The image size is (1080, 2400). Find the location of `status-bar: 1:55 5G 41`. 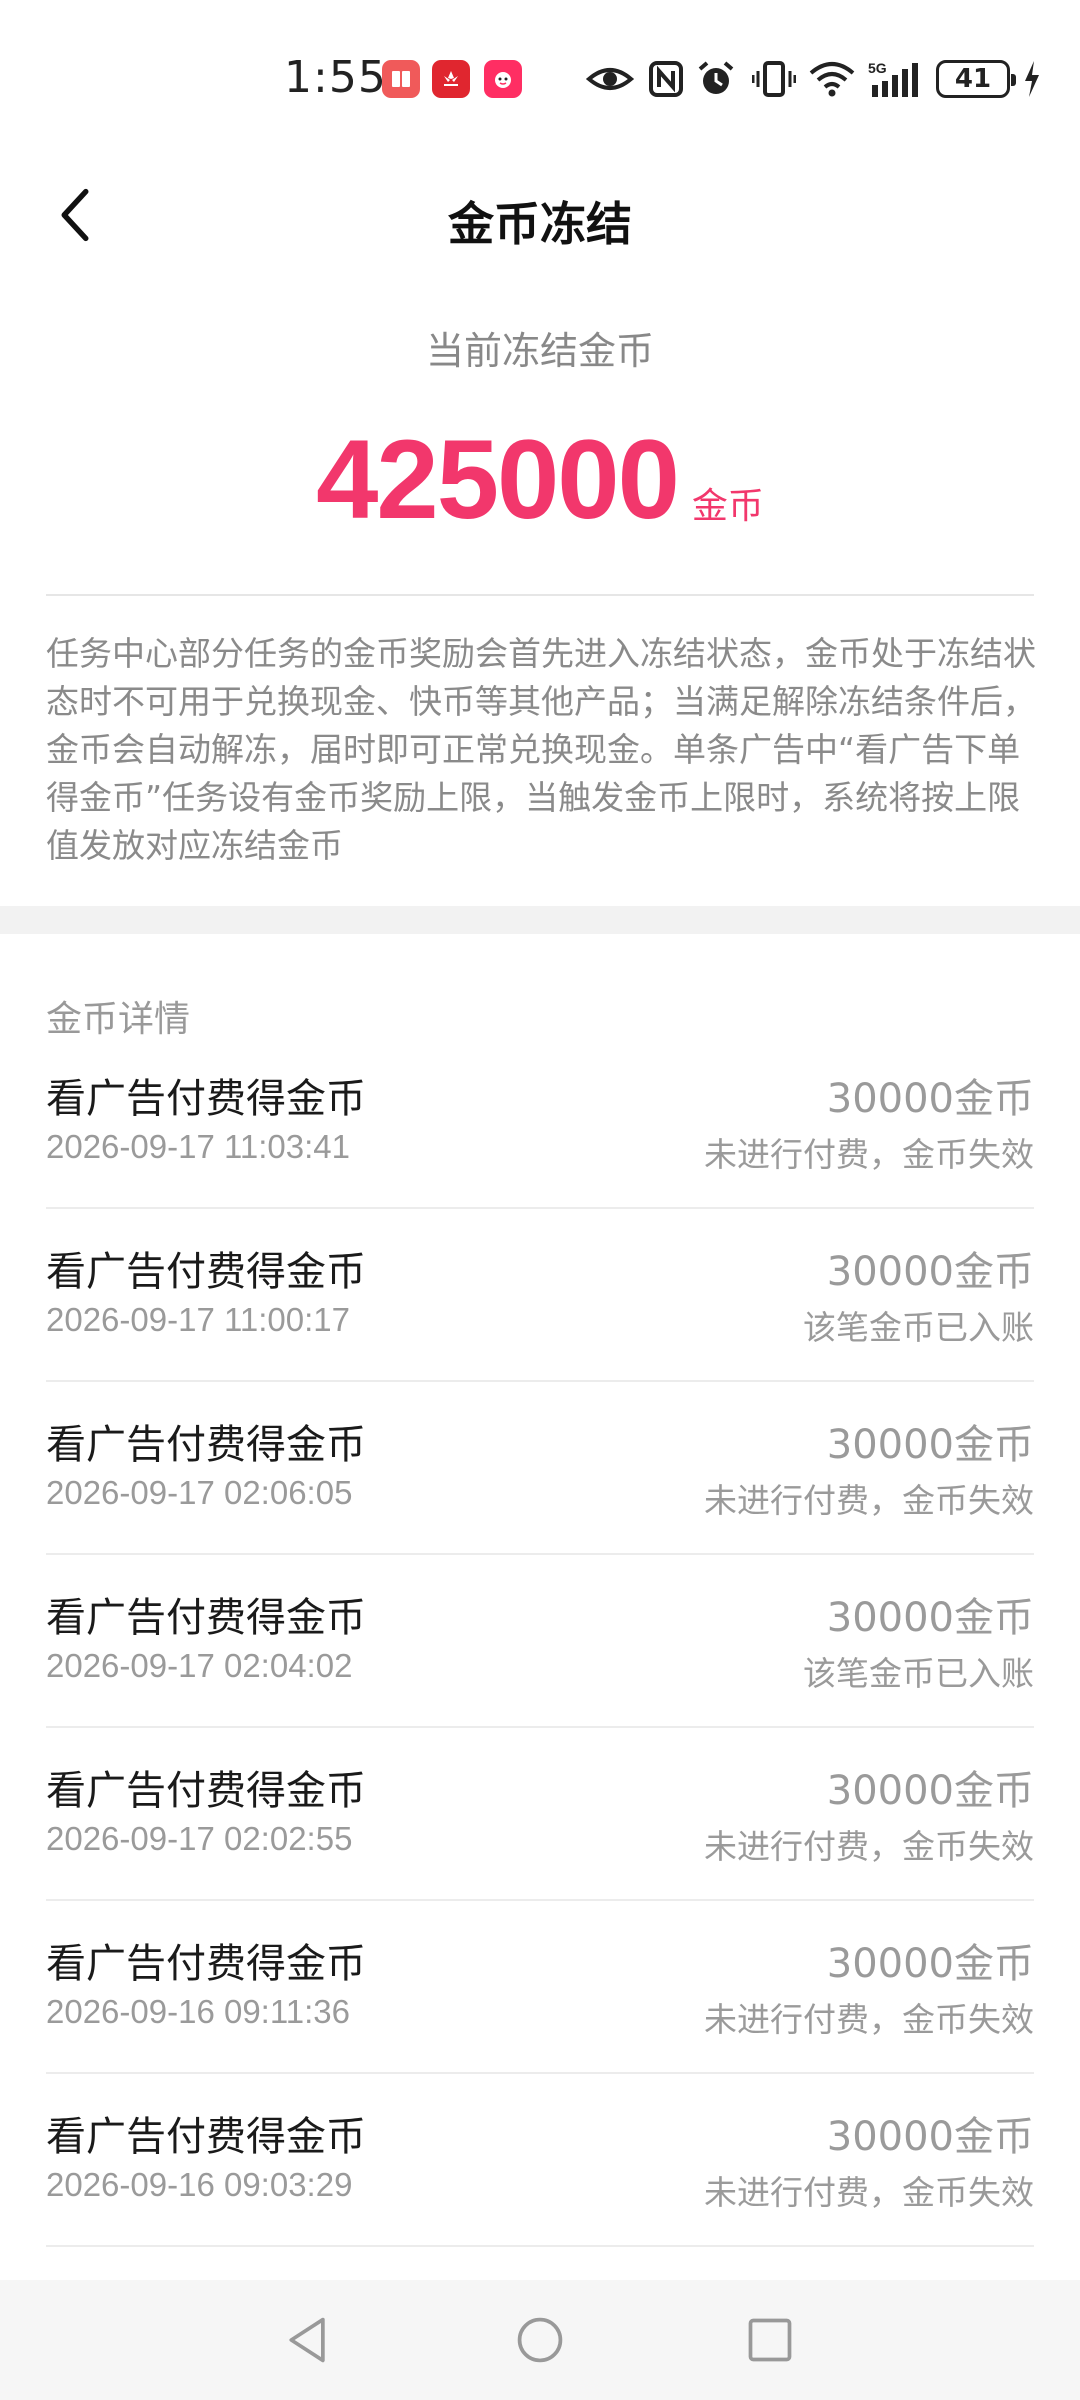

status-bar: 1:55 5G 41 is located at coordinates (540, 80).